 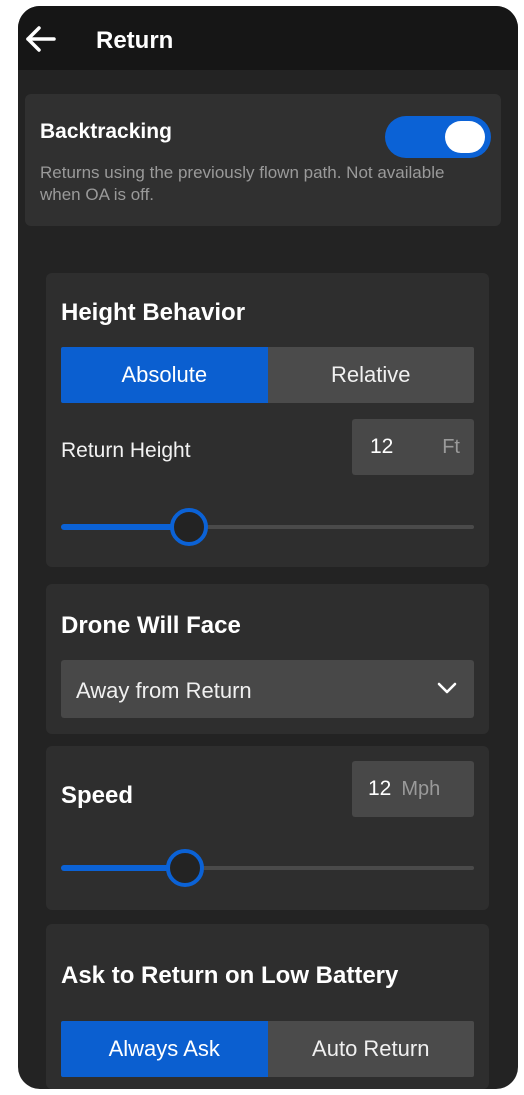 What do you see at coordinates (151, 625) in the screenshot?
I see `drone-face-title: Drone Will Face` at bounding box center [151, 625].